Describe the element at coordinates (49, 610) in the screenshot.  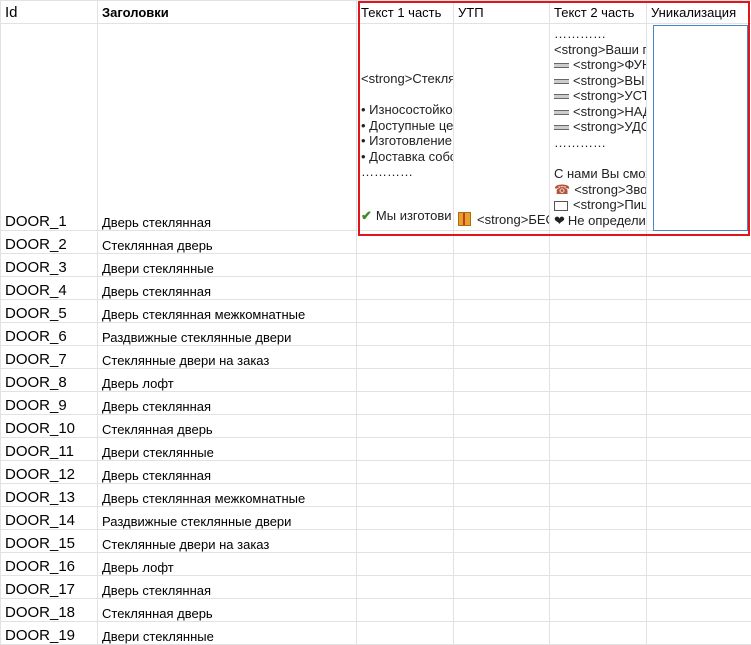
I see `cell-id: DOOR_18` at that location.